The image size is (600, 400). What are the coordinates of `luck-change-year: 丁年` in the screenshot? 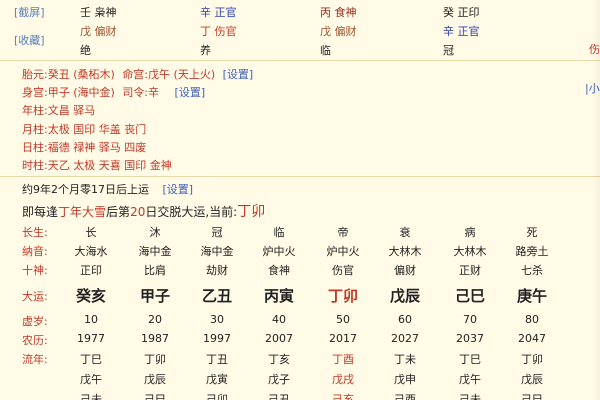 It's located at (70, 212).